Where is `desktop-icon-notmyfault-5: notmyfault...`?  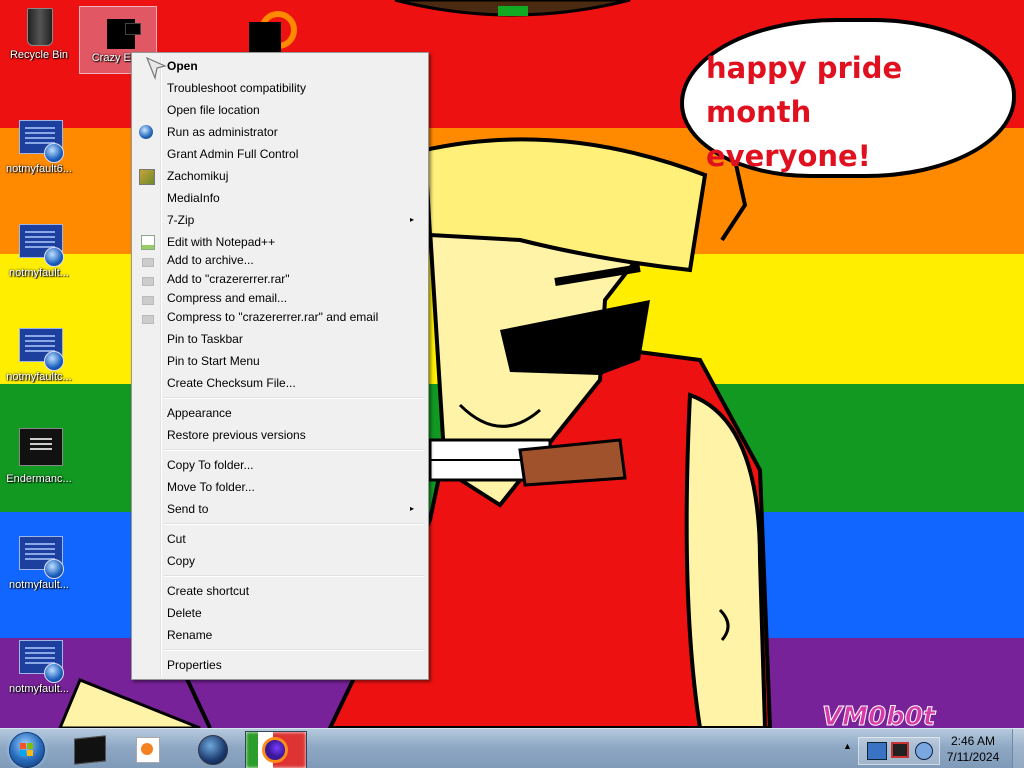 desktop-icon-notmyfault-5: notmyfault... is located at coordinates (39, 666).